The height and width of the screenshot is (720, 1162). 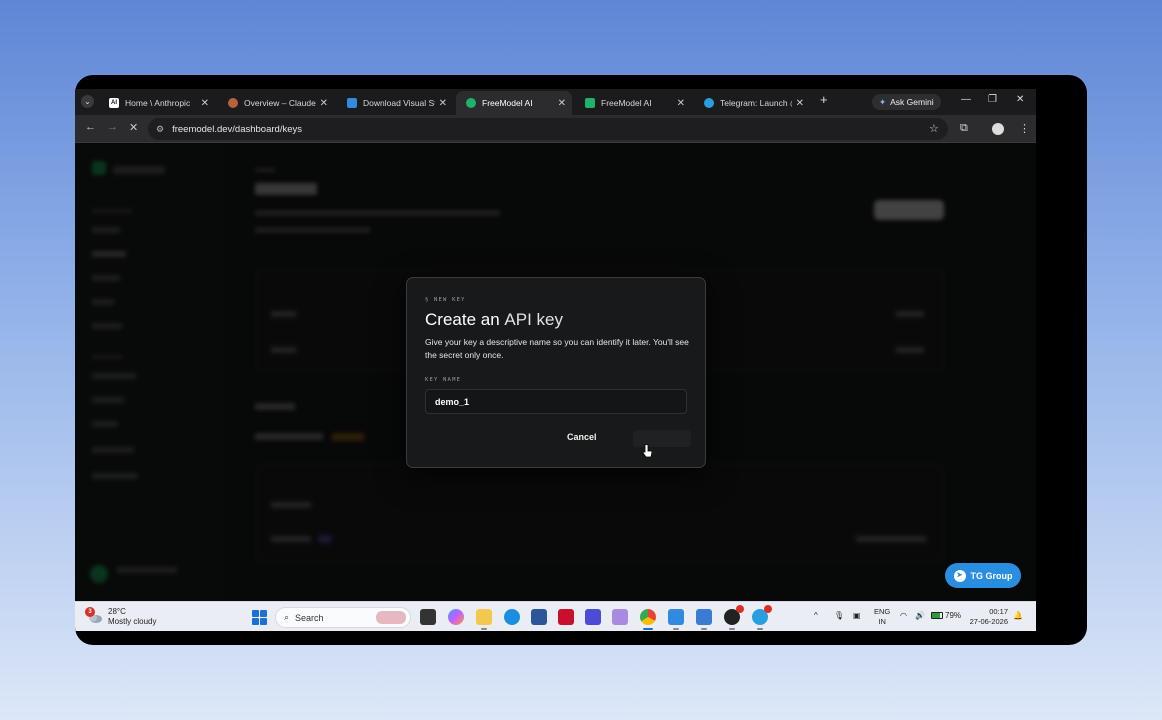 I want to click on cloud-icon: 3, so click(x=94, y=615).